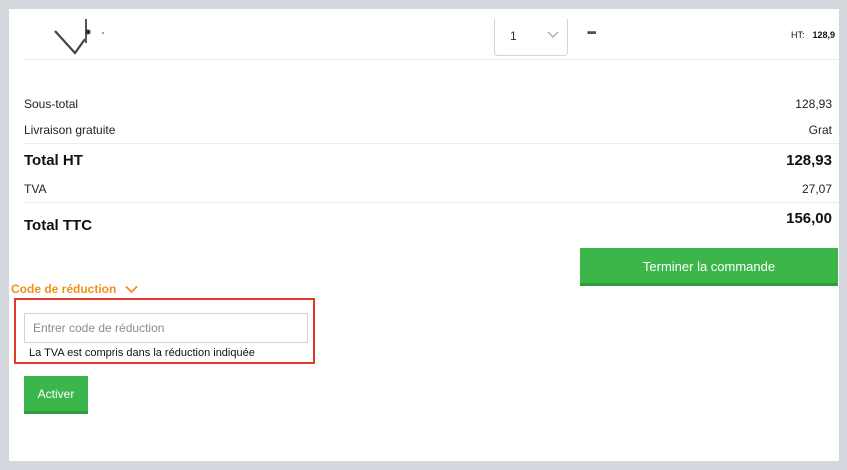 This screenshot has height=470, width=847. I want to click on subtotal-label: Sous-total, so click(51, 104).